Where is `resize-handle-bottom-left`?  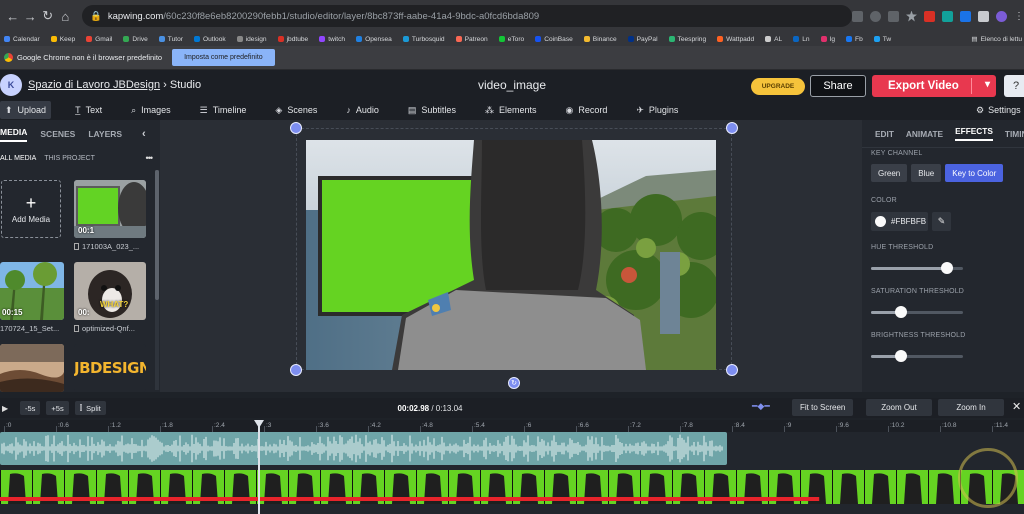 resize-handle-bottom-left is located at coordinates (296, 370).